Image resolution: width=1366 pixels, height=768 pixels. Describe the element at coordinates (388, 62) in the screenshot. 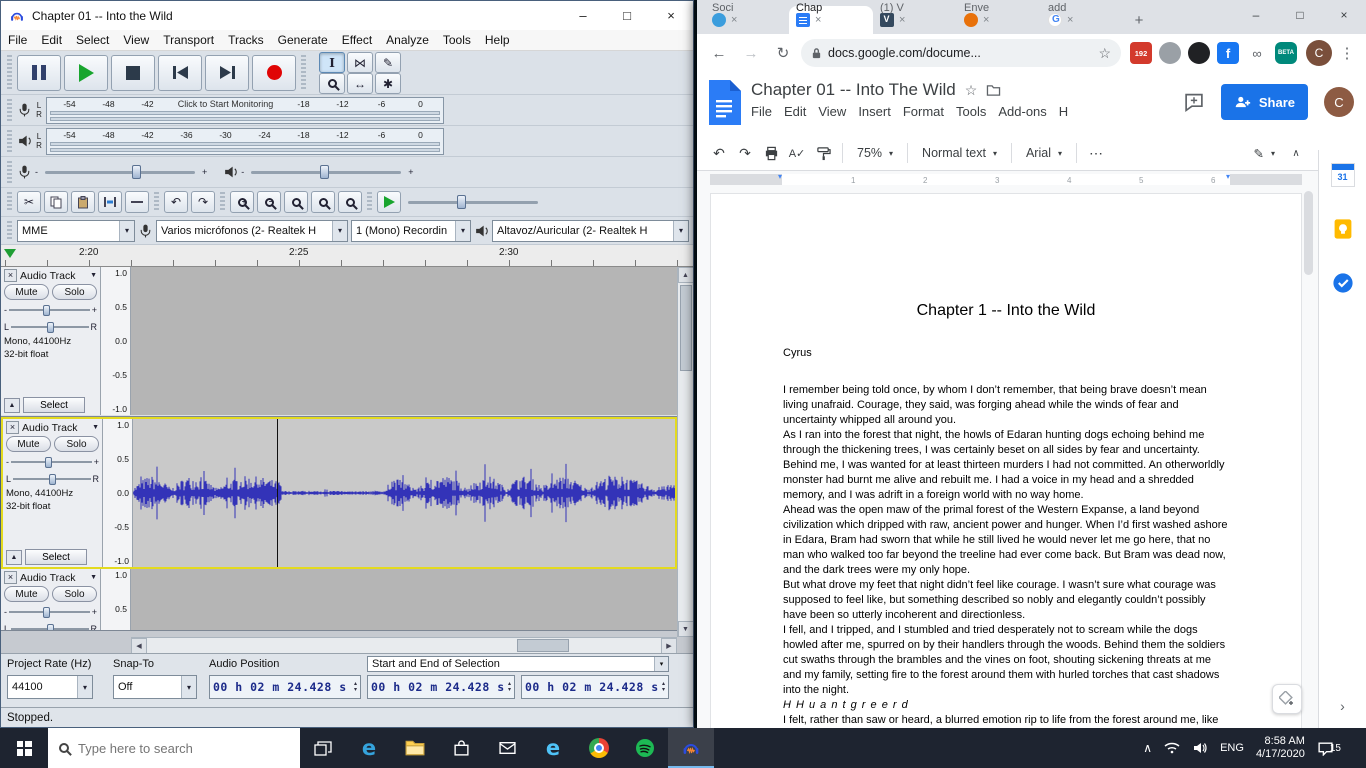

I see `draw-tool-button: ✎` at that location.